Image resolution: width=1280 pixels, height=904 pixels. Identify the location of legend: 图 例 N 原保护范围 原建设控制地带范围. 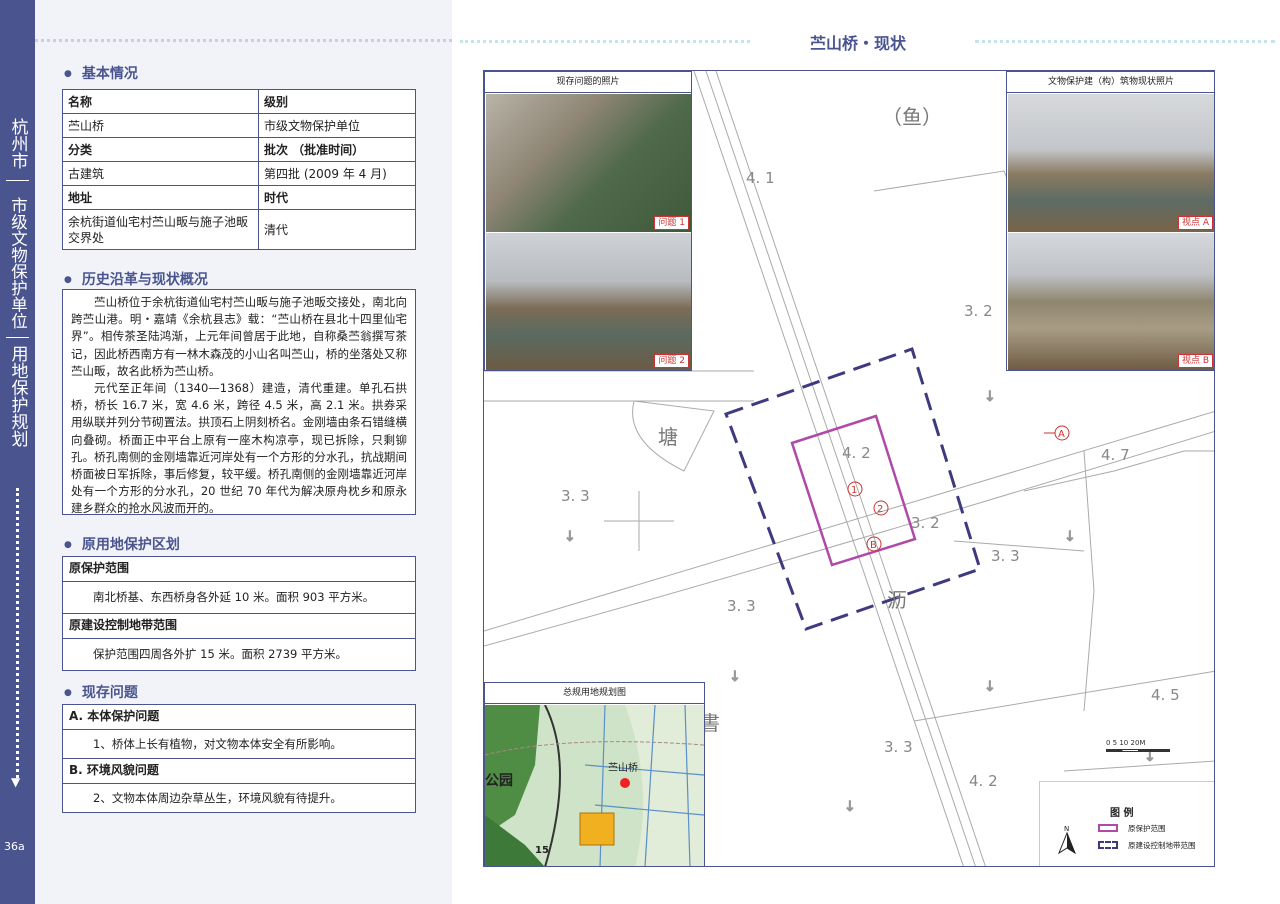
(1126, 823).